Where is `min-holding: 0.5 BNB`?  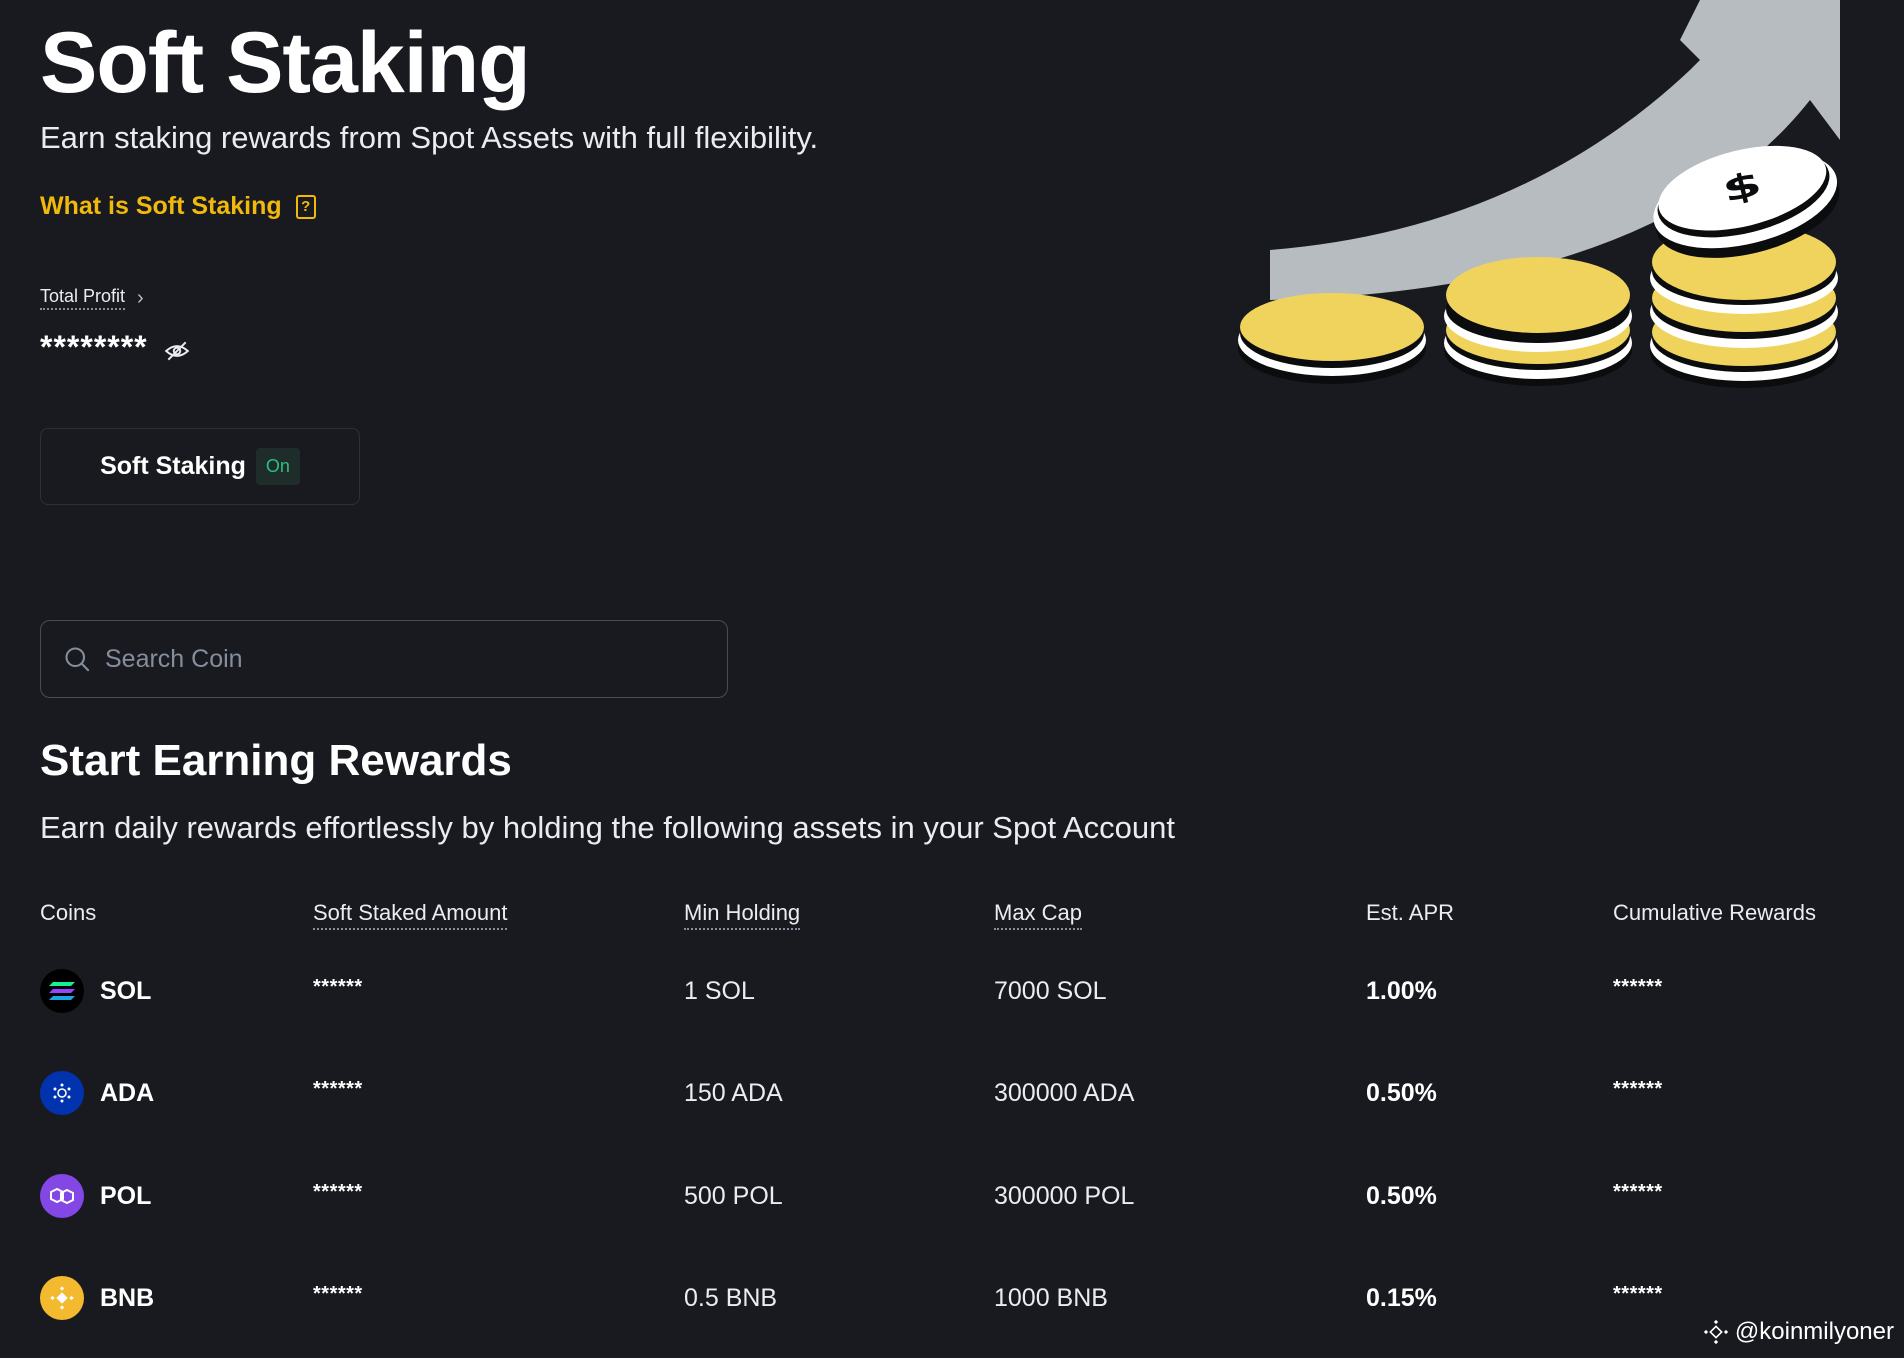
min-holding: 0.5 BNB is located at coordinates (731, 1297).